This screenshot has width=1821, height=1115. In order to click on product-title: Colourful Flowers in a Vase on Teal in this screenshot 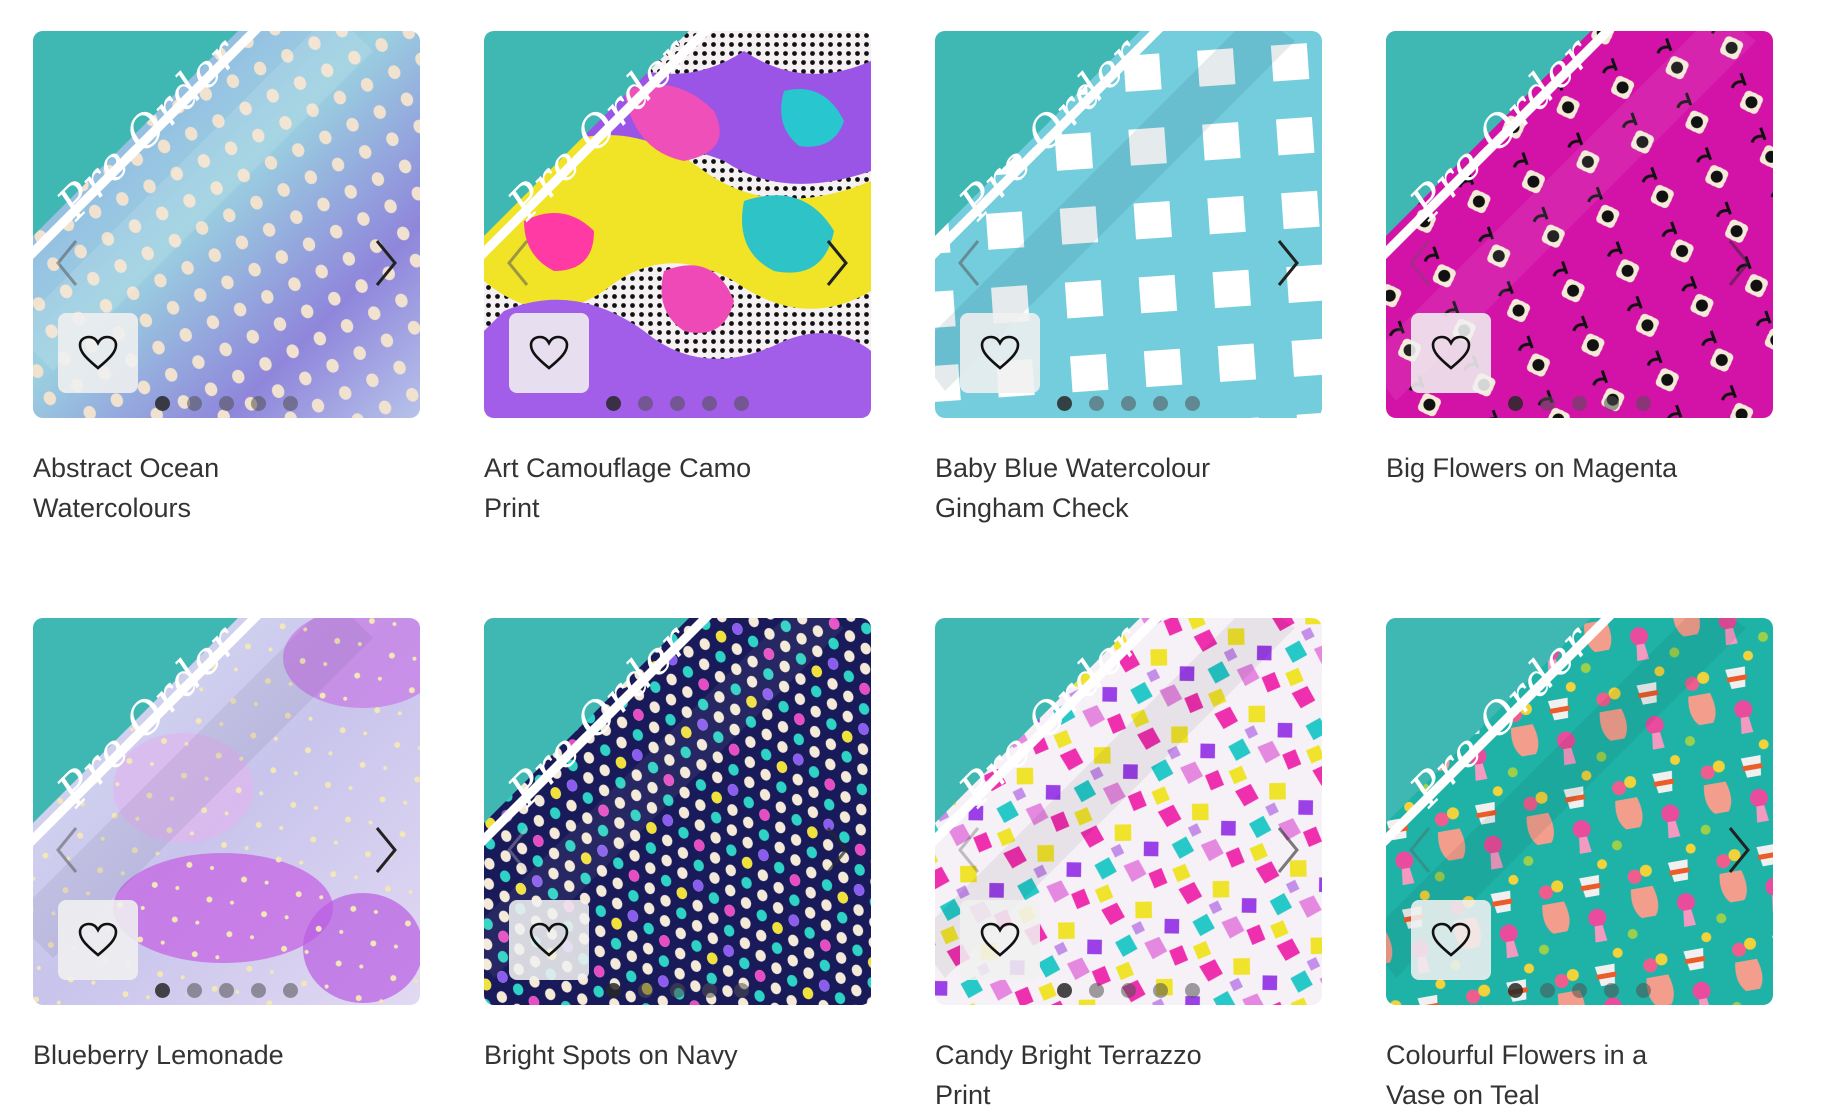, I will do `click(1536, 1075)`.